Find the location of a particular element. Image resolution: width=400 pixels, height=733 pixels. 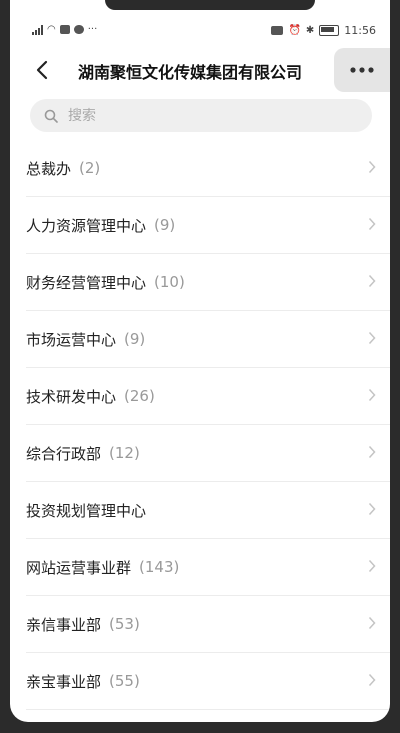

department-name: 亲信事业部 is located at coordinates (64, 624).